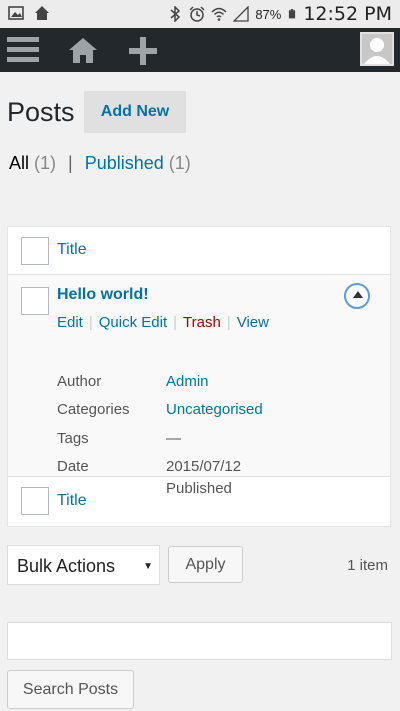  Describe the element at coordinates (66, 566) in the screenshot. I see `bulk-actions-value: Bulk Actions` at that location.